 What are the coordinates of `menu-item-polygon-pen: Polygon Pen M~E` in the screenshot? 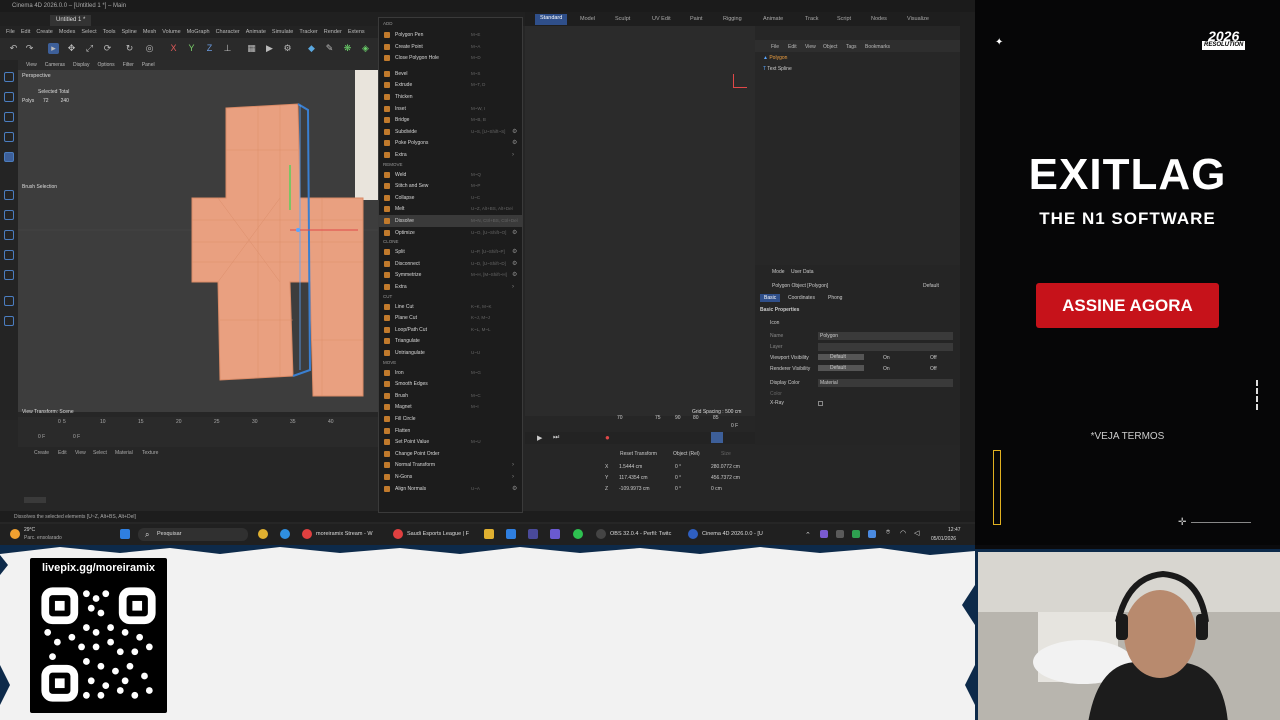 It's located at (450, 35).